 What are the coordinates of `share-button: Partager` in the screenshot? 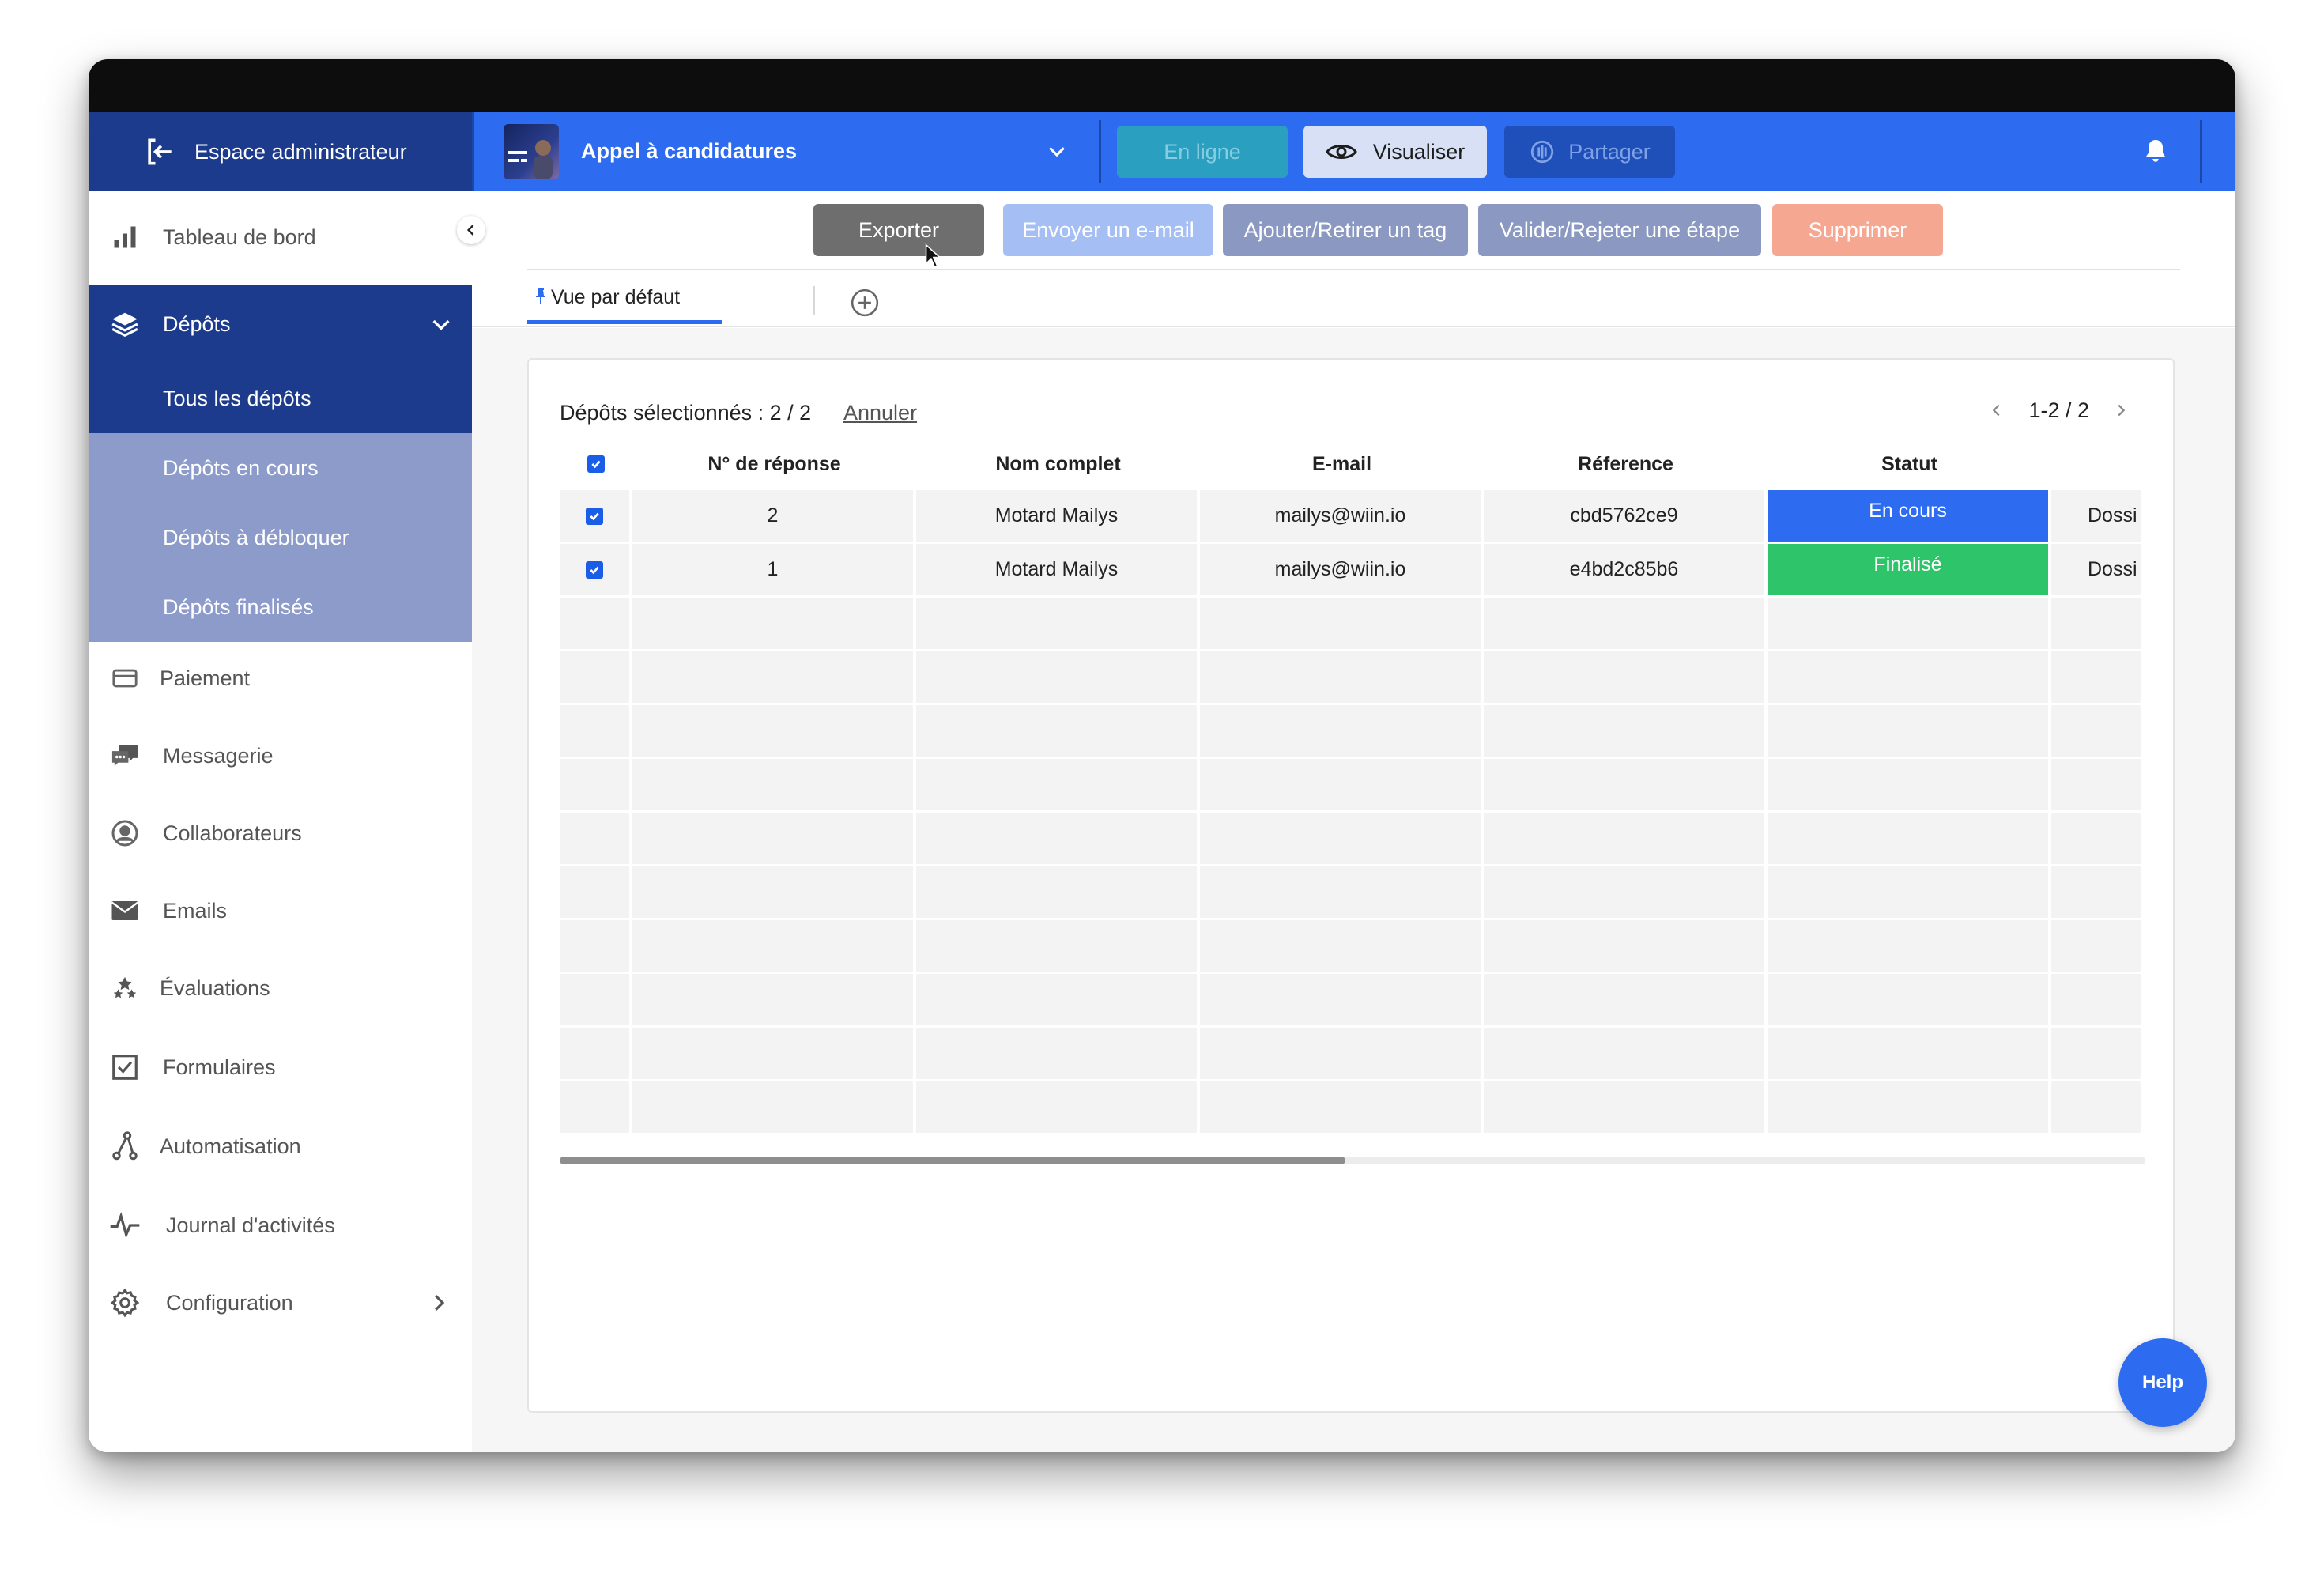 It's located at (1589, 152).